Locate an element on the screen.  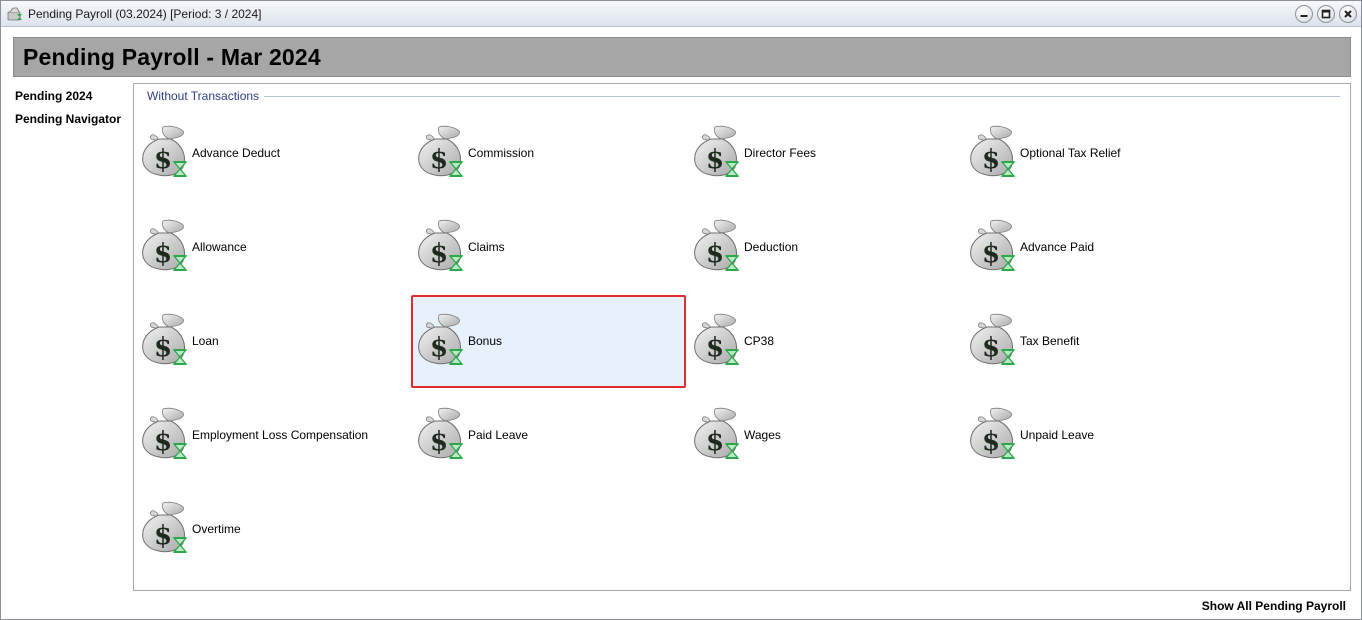
tile-wages: $ Wages is located at coordinates (825, 412).